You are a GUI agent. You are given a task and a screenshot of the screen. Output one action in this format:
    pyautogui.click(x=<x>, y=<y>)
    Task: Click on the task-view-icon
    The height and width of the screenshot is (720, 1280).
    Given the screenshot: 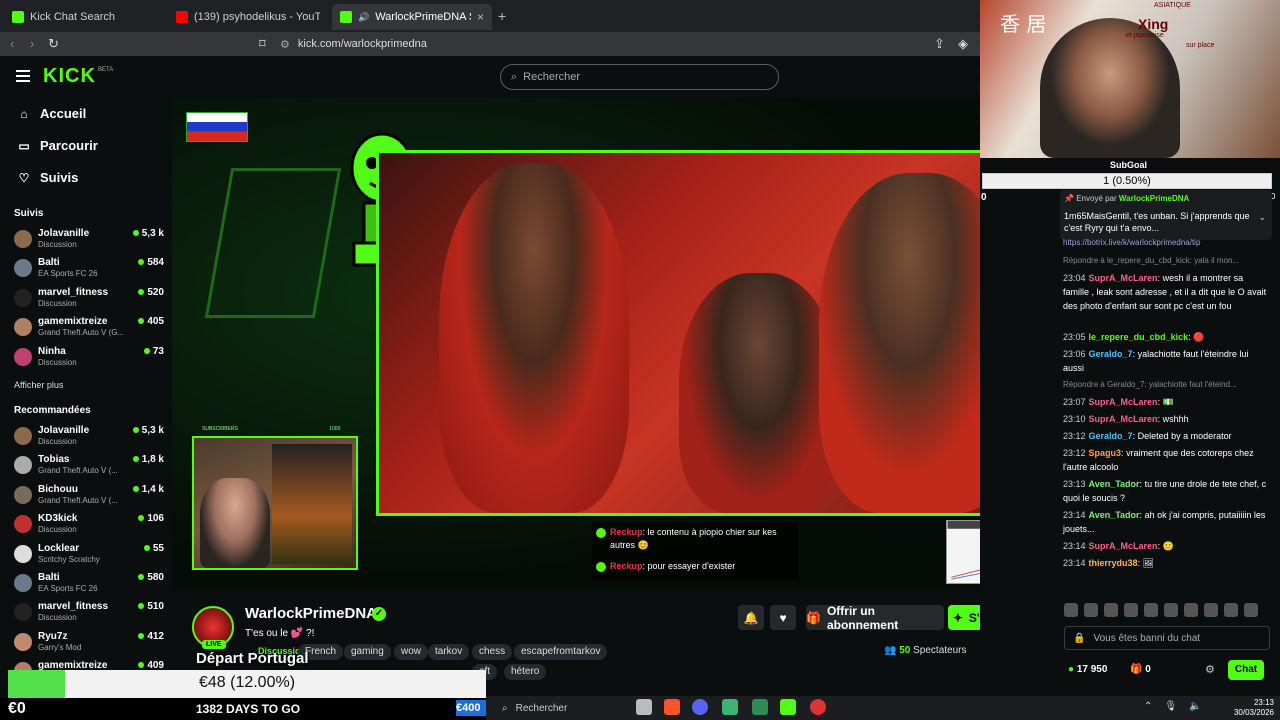 What is the action you would take?
    pyautogui.click(x=644, y=707)
    